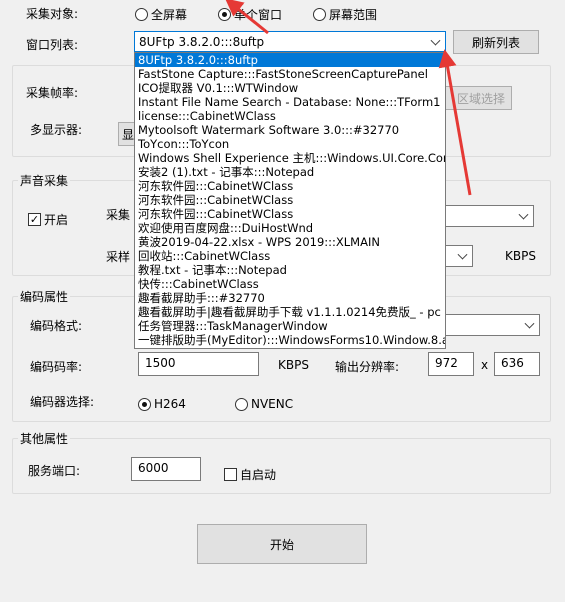  Describe the element at coordinates (490, 325) in the screenshot. I see `encoding-format-combo` at that location.